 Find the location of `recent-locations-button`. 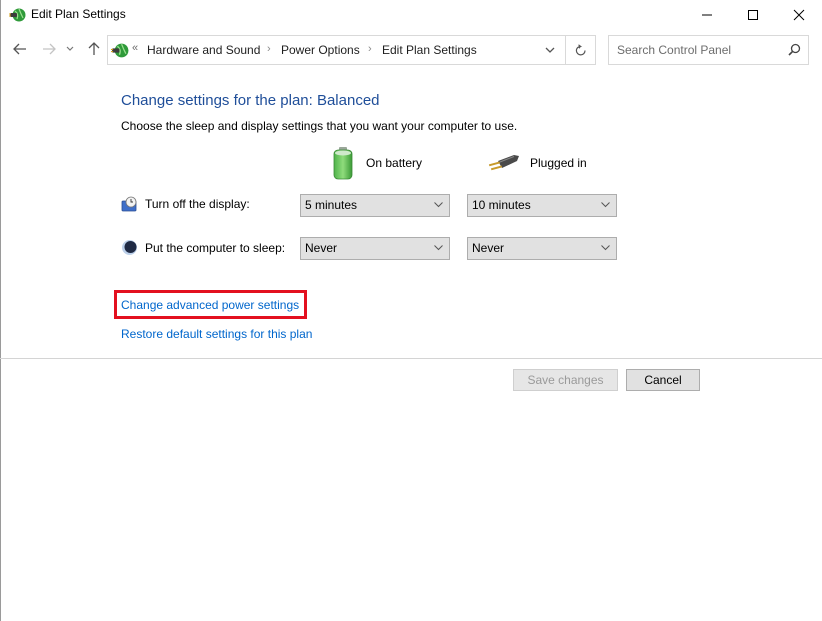

recent-locations-button is located at coordinates (70, 49).